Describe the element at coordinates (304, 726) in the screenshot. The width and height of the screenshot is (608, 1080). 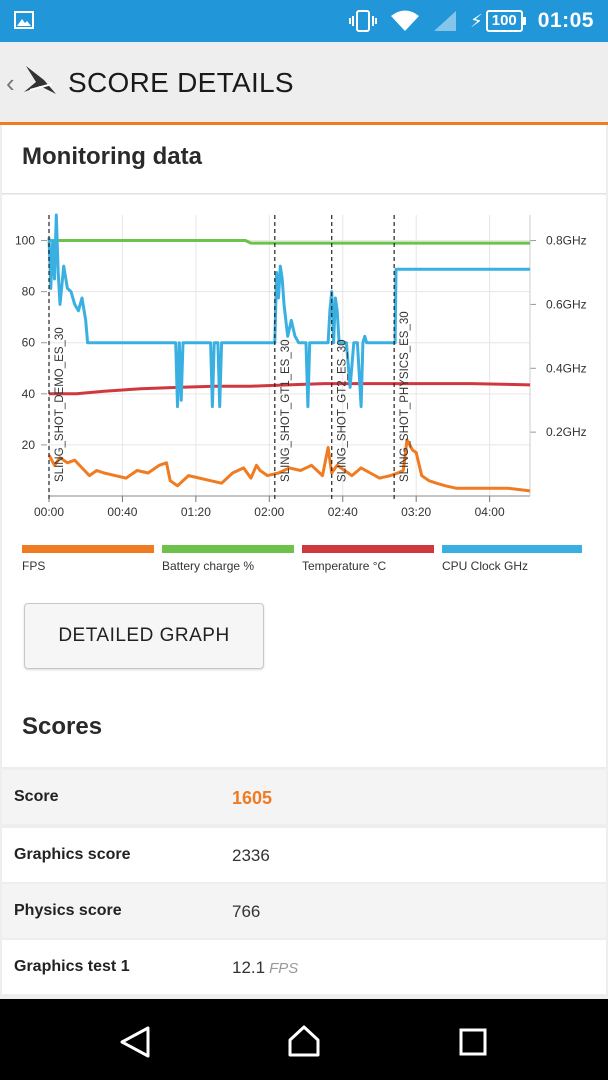
I see `scores-header: Scores` at that location.